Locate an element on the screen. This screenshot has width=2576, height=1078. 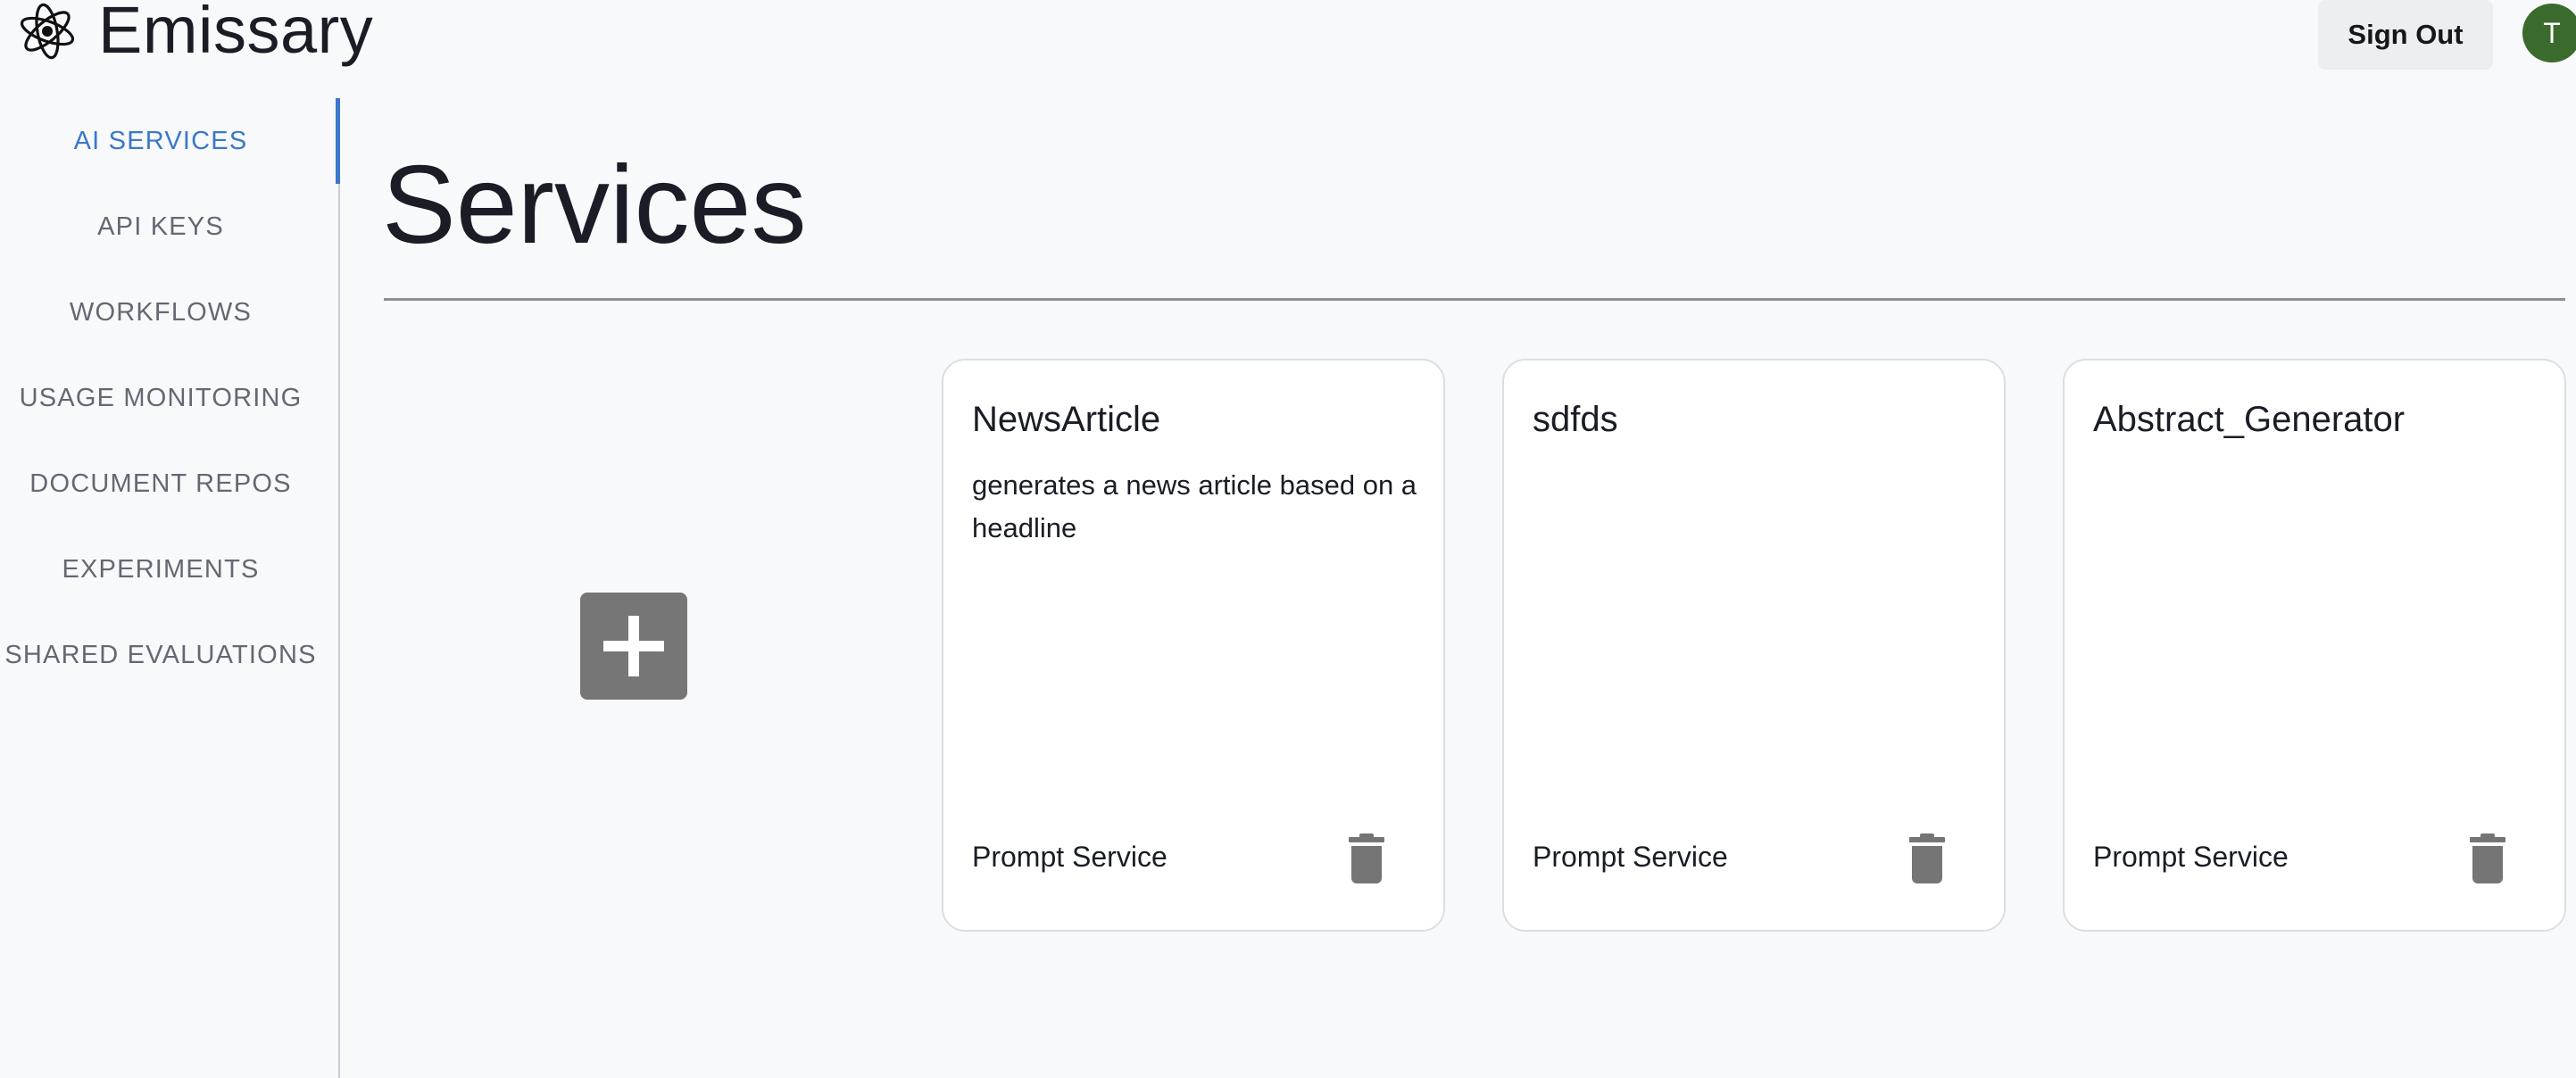
sidebar-item-workflows: WORKFLOWS is located at coordinates (160, 312).